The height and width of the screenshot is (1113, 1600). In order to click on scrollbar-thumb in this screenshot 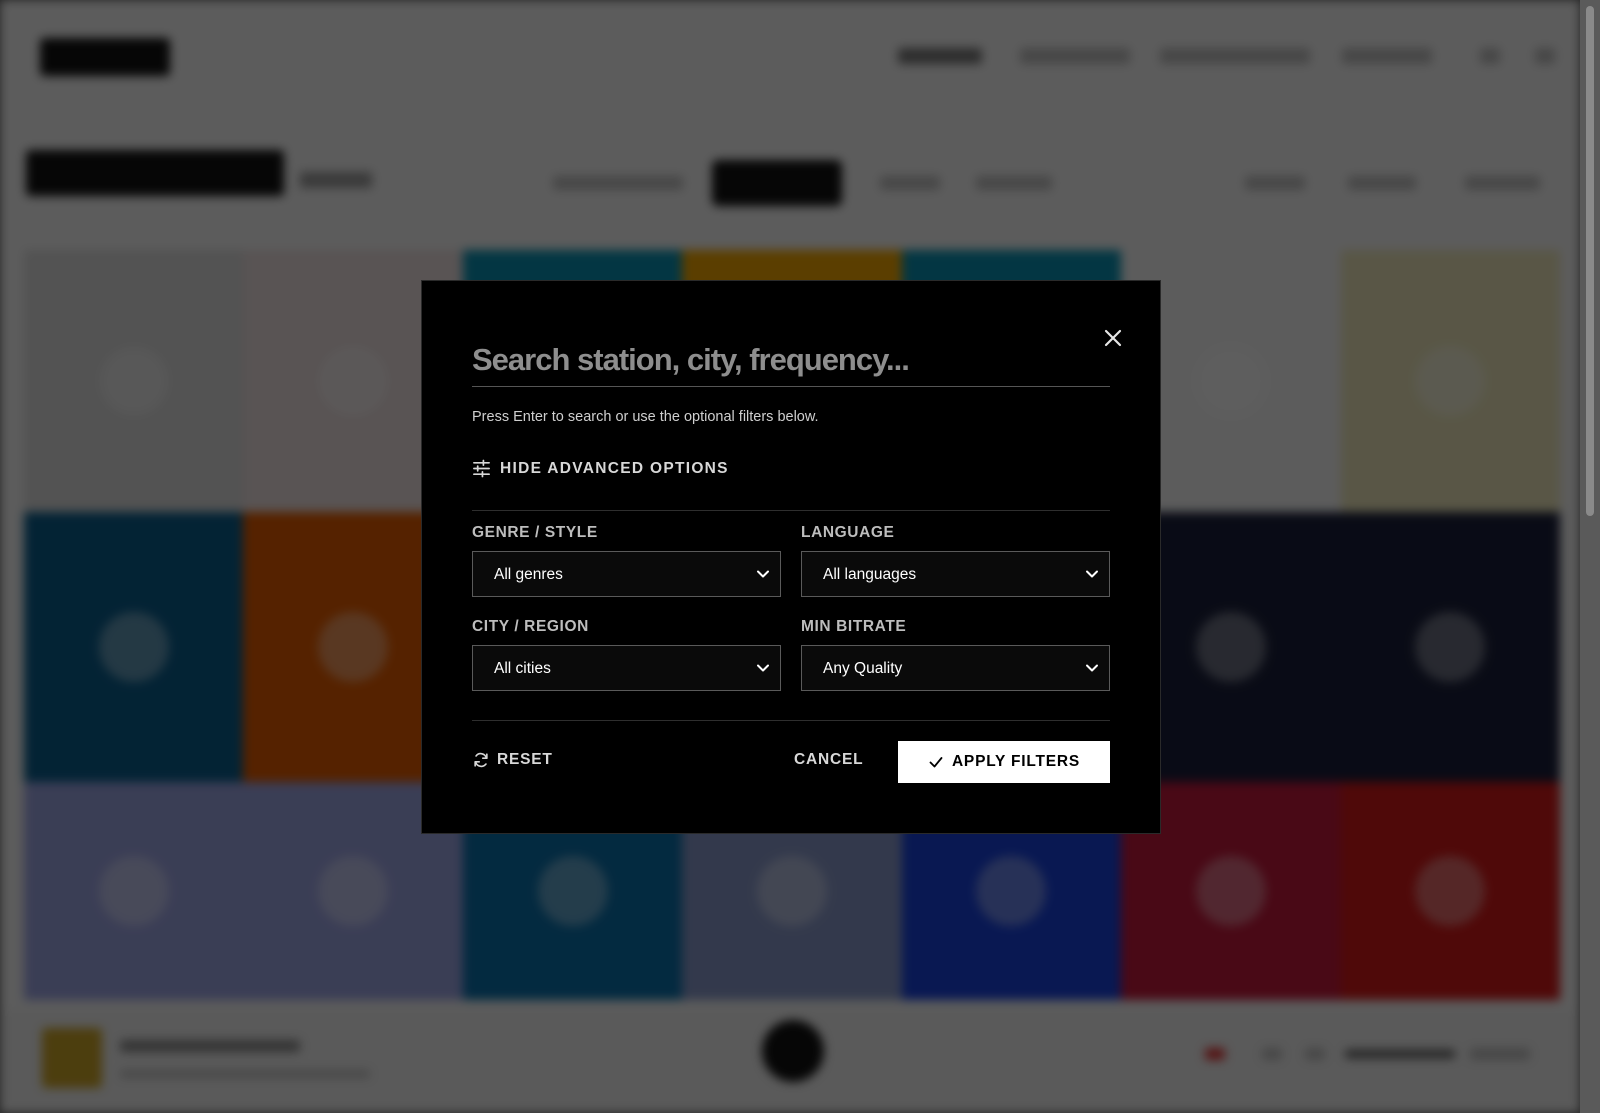, I will do `click(1590, 261)`.